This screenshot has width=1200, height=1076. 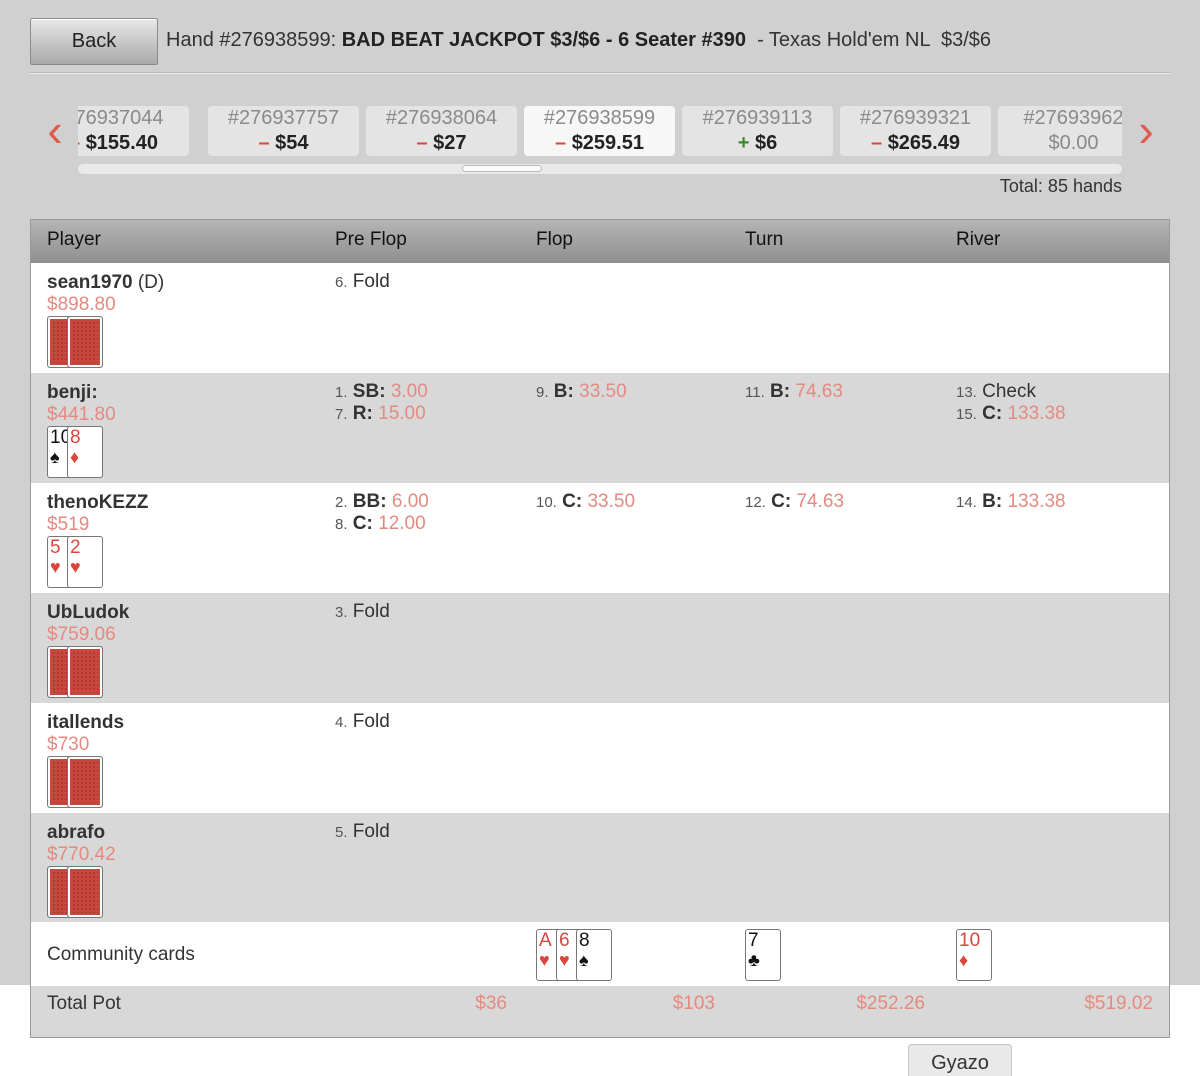 What do you see at coordinates (600, 318) in the screenshot?
I see `table-row: sean1970 (D) $898.80 6. Fold` at bounding box center [600, 318].